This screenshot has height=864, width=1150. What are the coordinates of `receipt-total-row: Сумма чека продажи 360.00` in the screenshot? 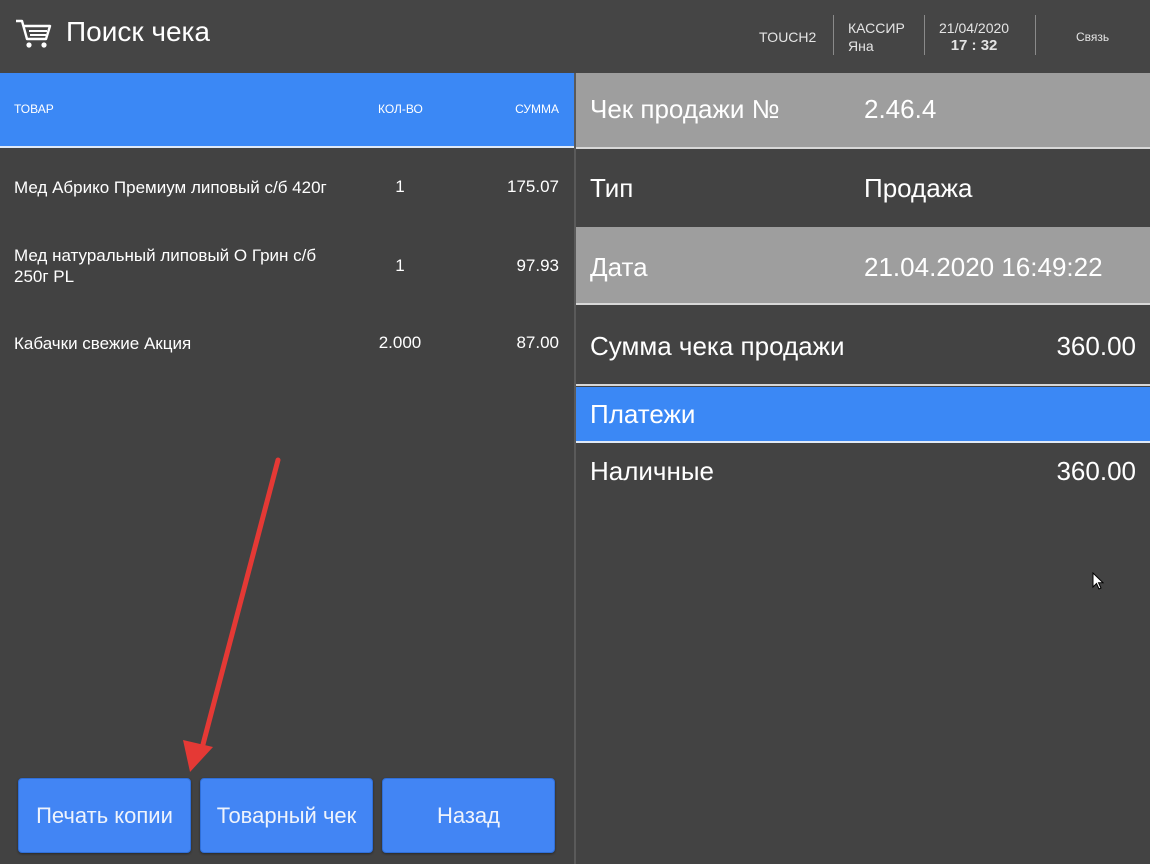 It's located at (863, 345).